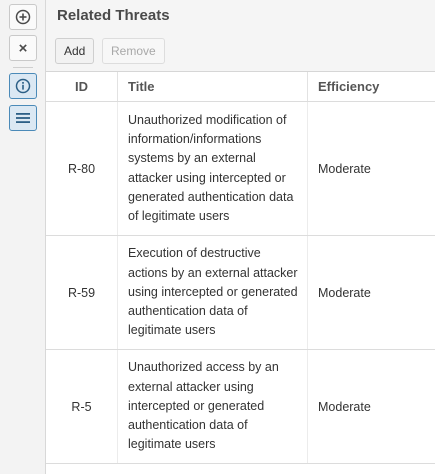 Image resolution: width=435 pixels, height=474 pixels. I want to click on add-item-button, so click(23, 17).